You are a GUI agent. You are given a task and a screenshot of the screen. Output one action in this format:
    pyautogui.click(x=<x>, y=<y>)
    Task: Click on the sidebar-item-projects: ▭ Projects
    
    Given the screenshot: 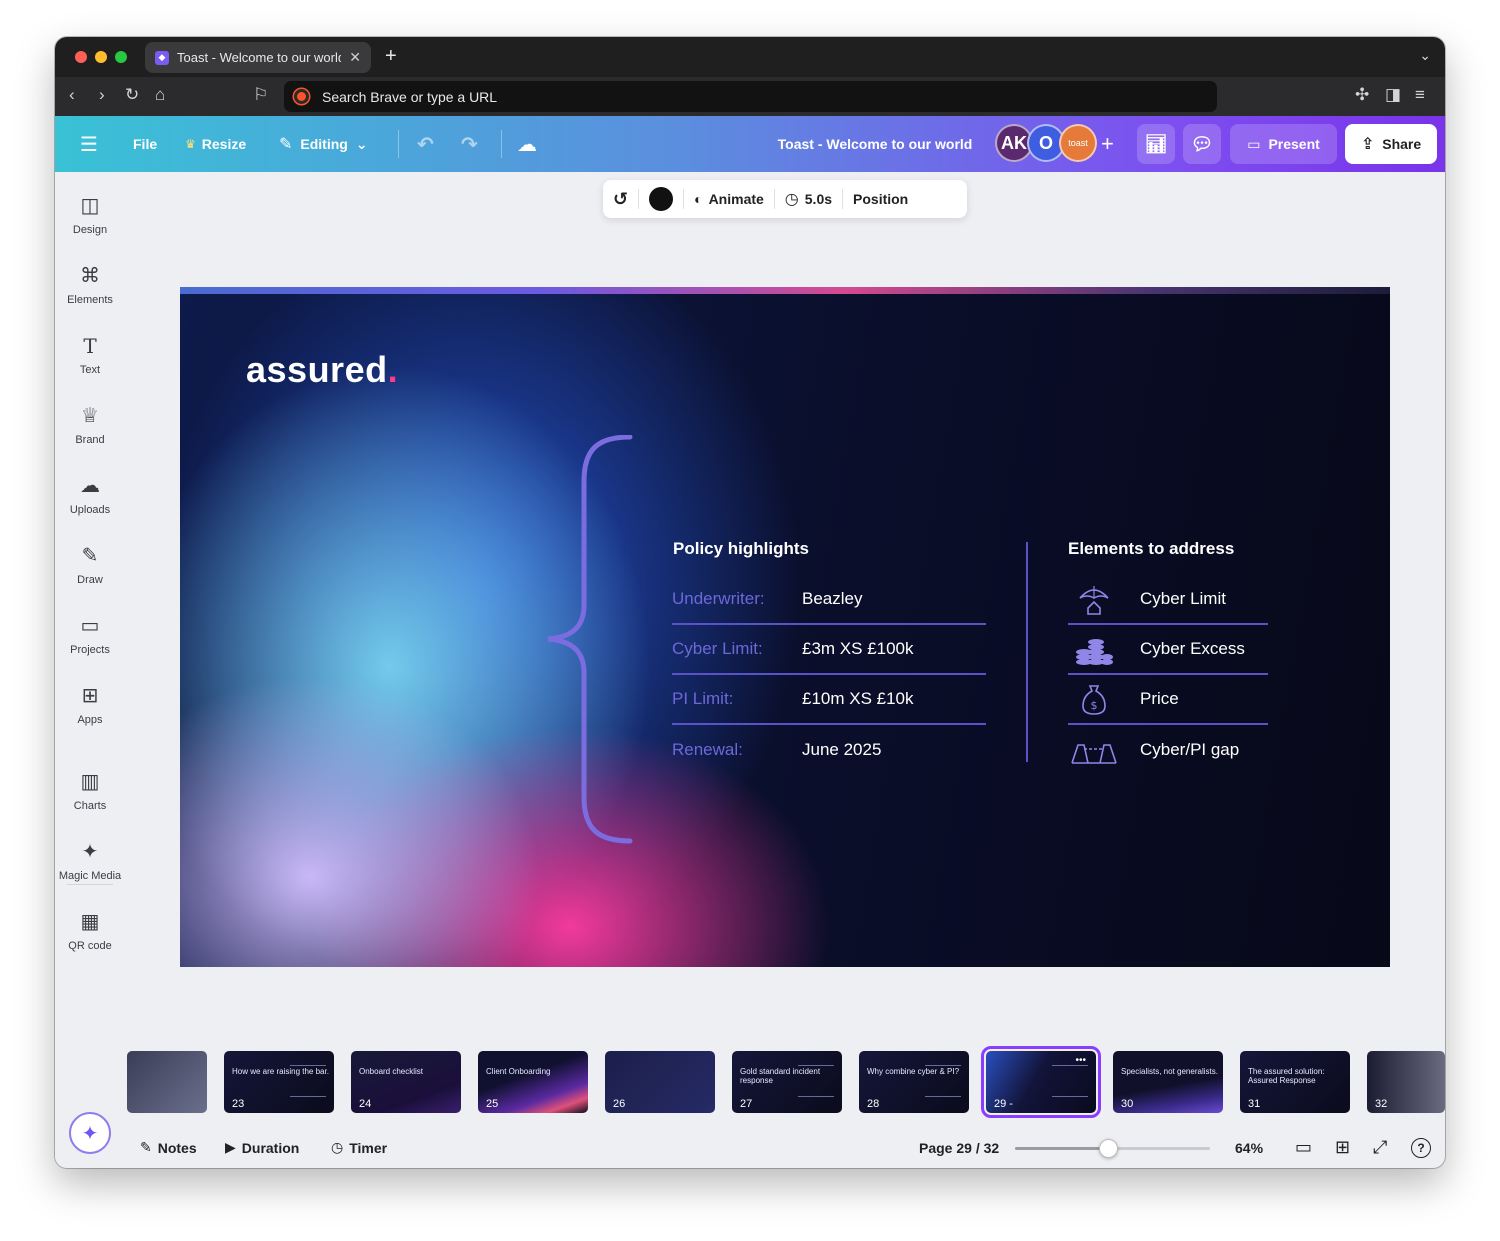 What is the action you would take?
    pyautogui.click(x=90, y=635)
    